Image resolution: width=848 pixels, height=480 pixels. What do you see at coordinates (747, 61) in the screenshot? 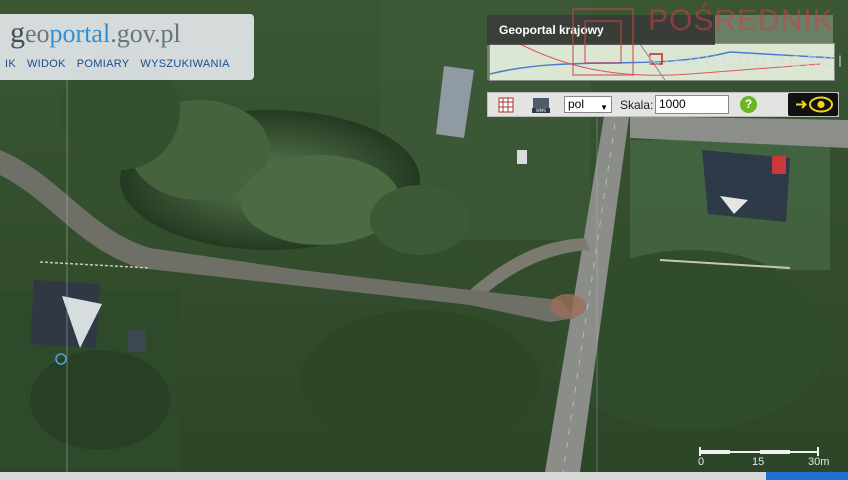
I see `watermark-line2: NIERUCHOMOŚCI` at bounding box center [747, 61].